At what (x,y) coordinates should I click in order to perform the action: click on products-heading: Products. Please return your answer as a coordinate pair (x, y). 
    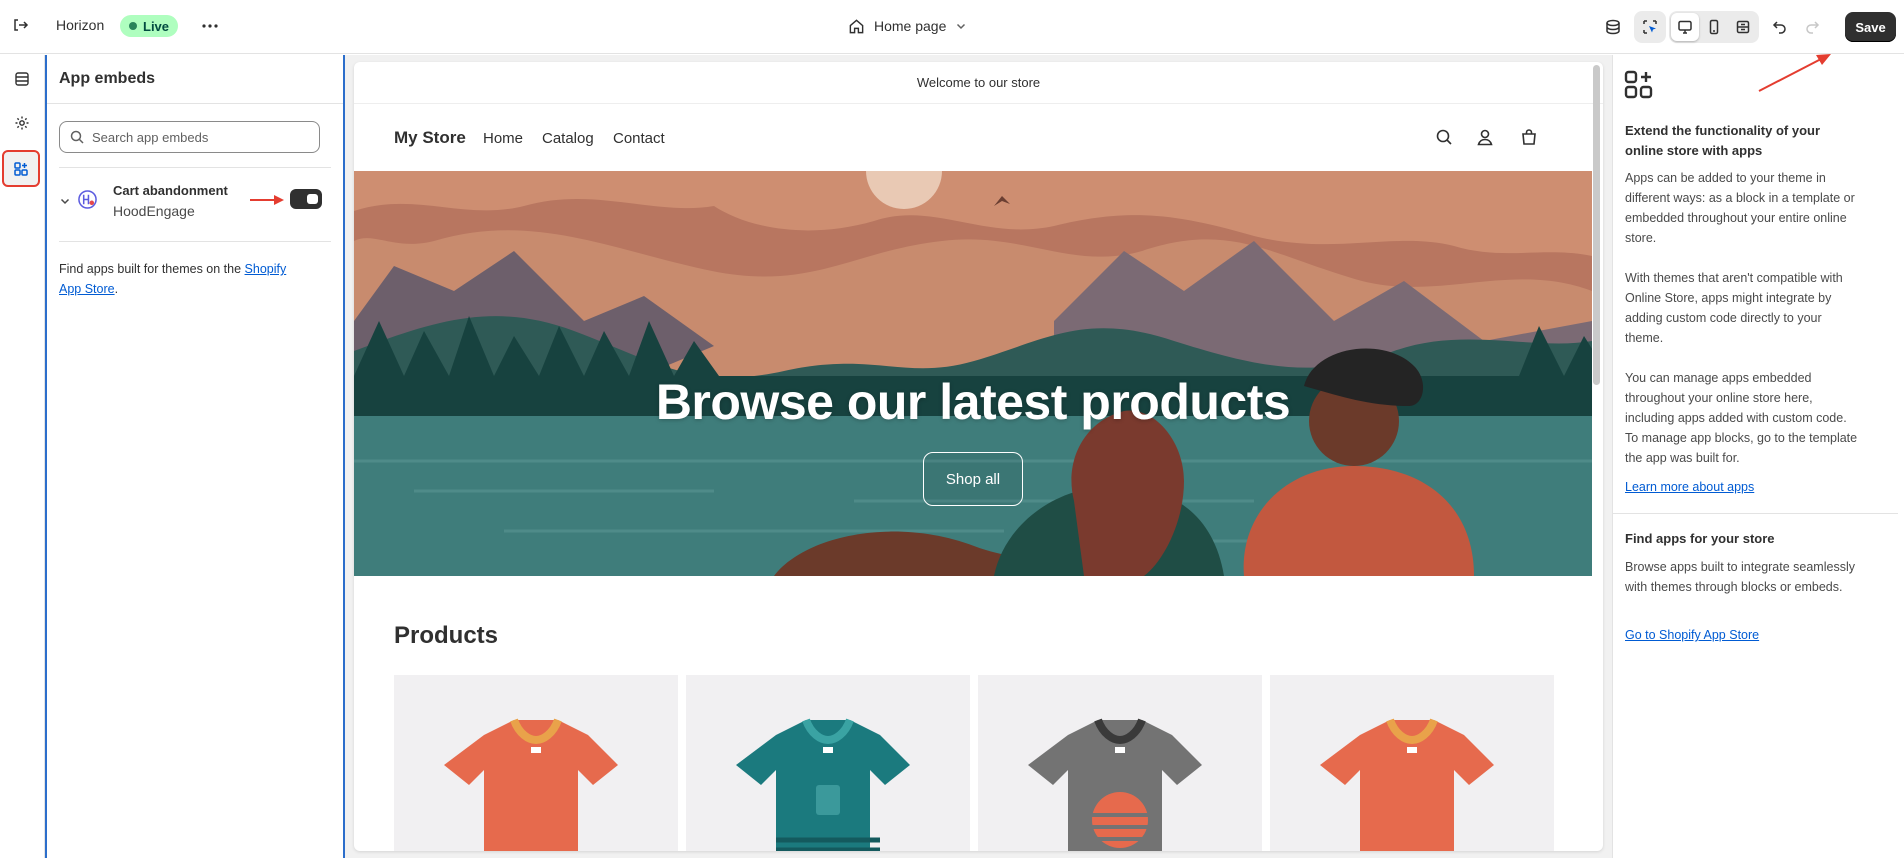
    Looking at the image, I should click on (446, 635).